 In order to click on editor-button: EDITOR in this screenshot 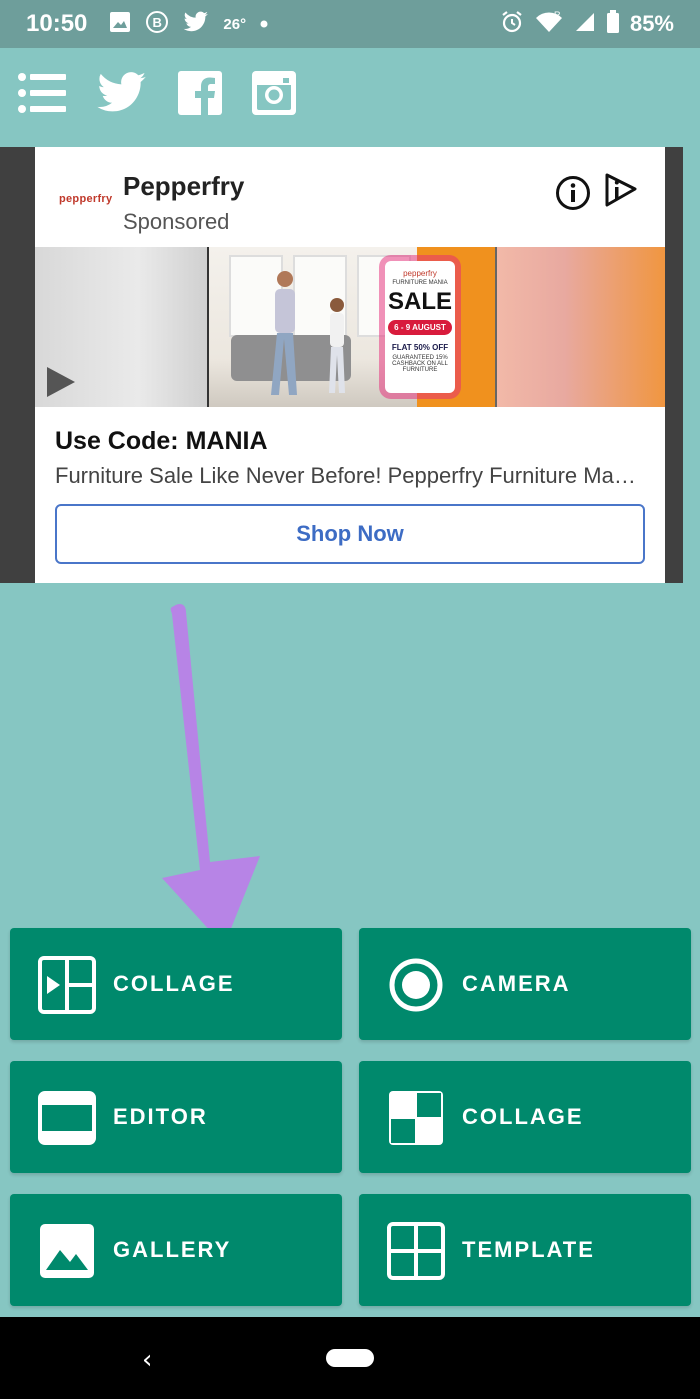, I will do `click(176, 1117)`.